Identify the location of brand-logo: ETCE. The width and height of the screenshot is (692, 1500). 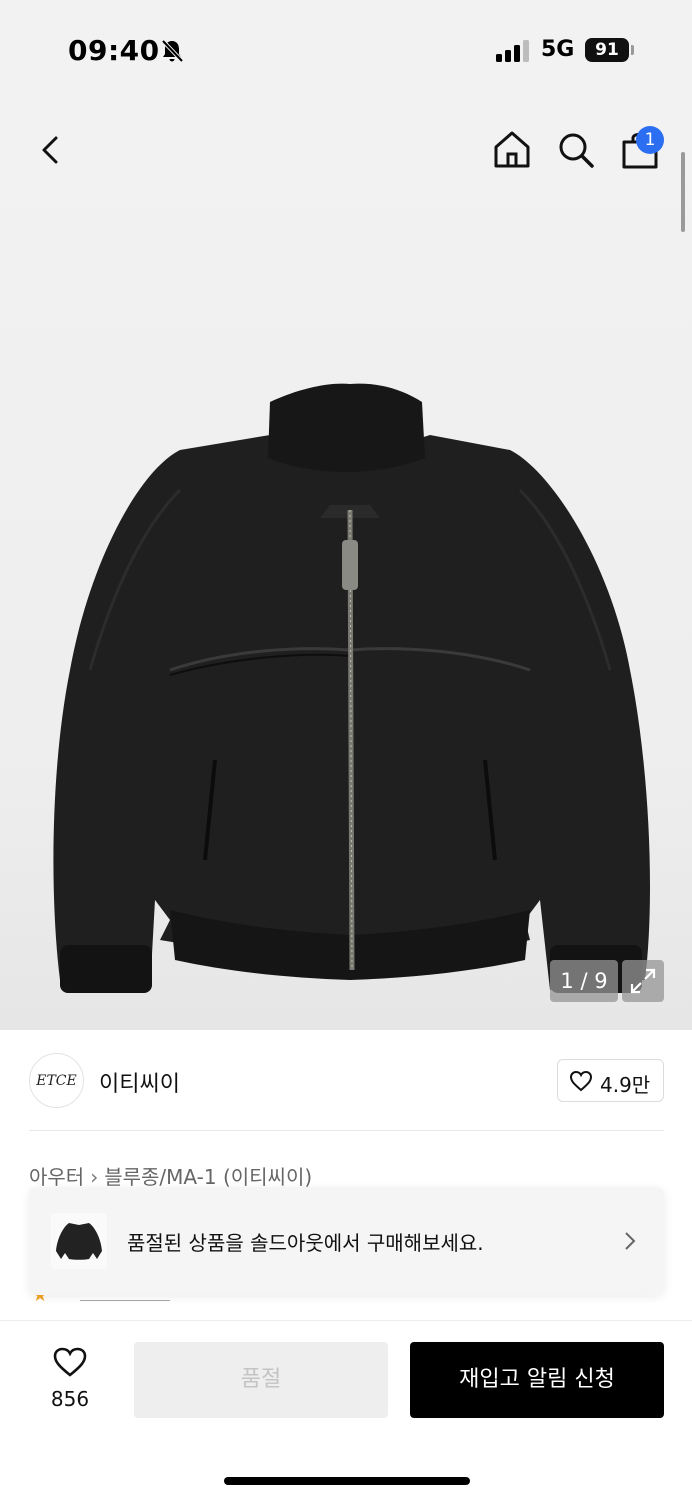
(56, 1080).